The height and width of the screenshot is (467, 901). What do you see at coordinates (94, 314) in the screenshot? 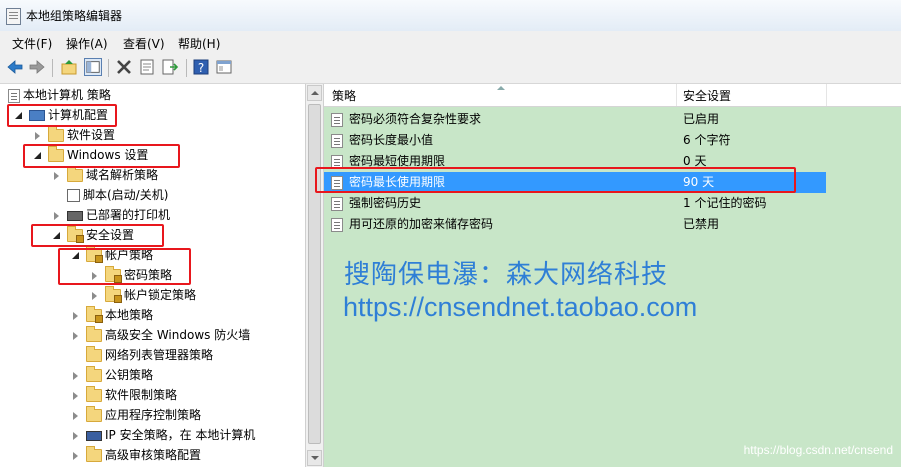
I see `security-folder-icon` at bounding box center [94, 314].